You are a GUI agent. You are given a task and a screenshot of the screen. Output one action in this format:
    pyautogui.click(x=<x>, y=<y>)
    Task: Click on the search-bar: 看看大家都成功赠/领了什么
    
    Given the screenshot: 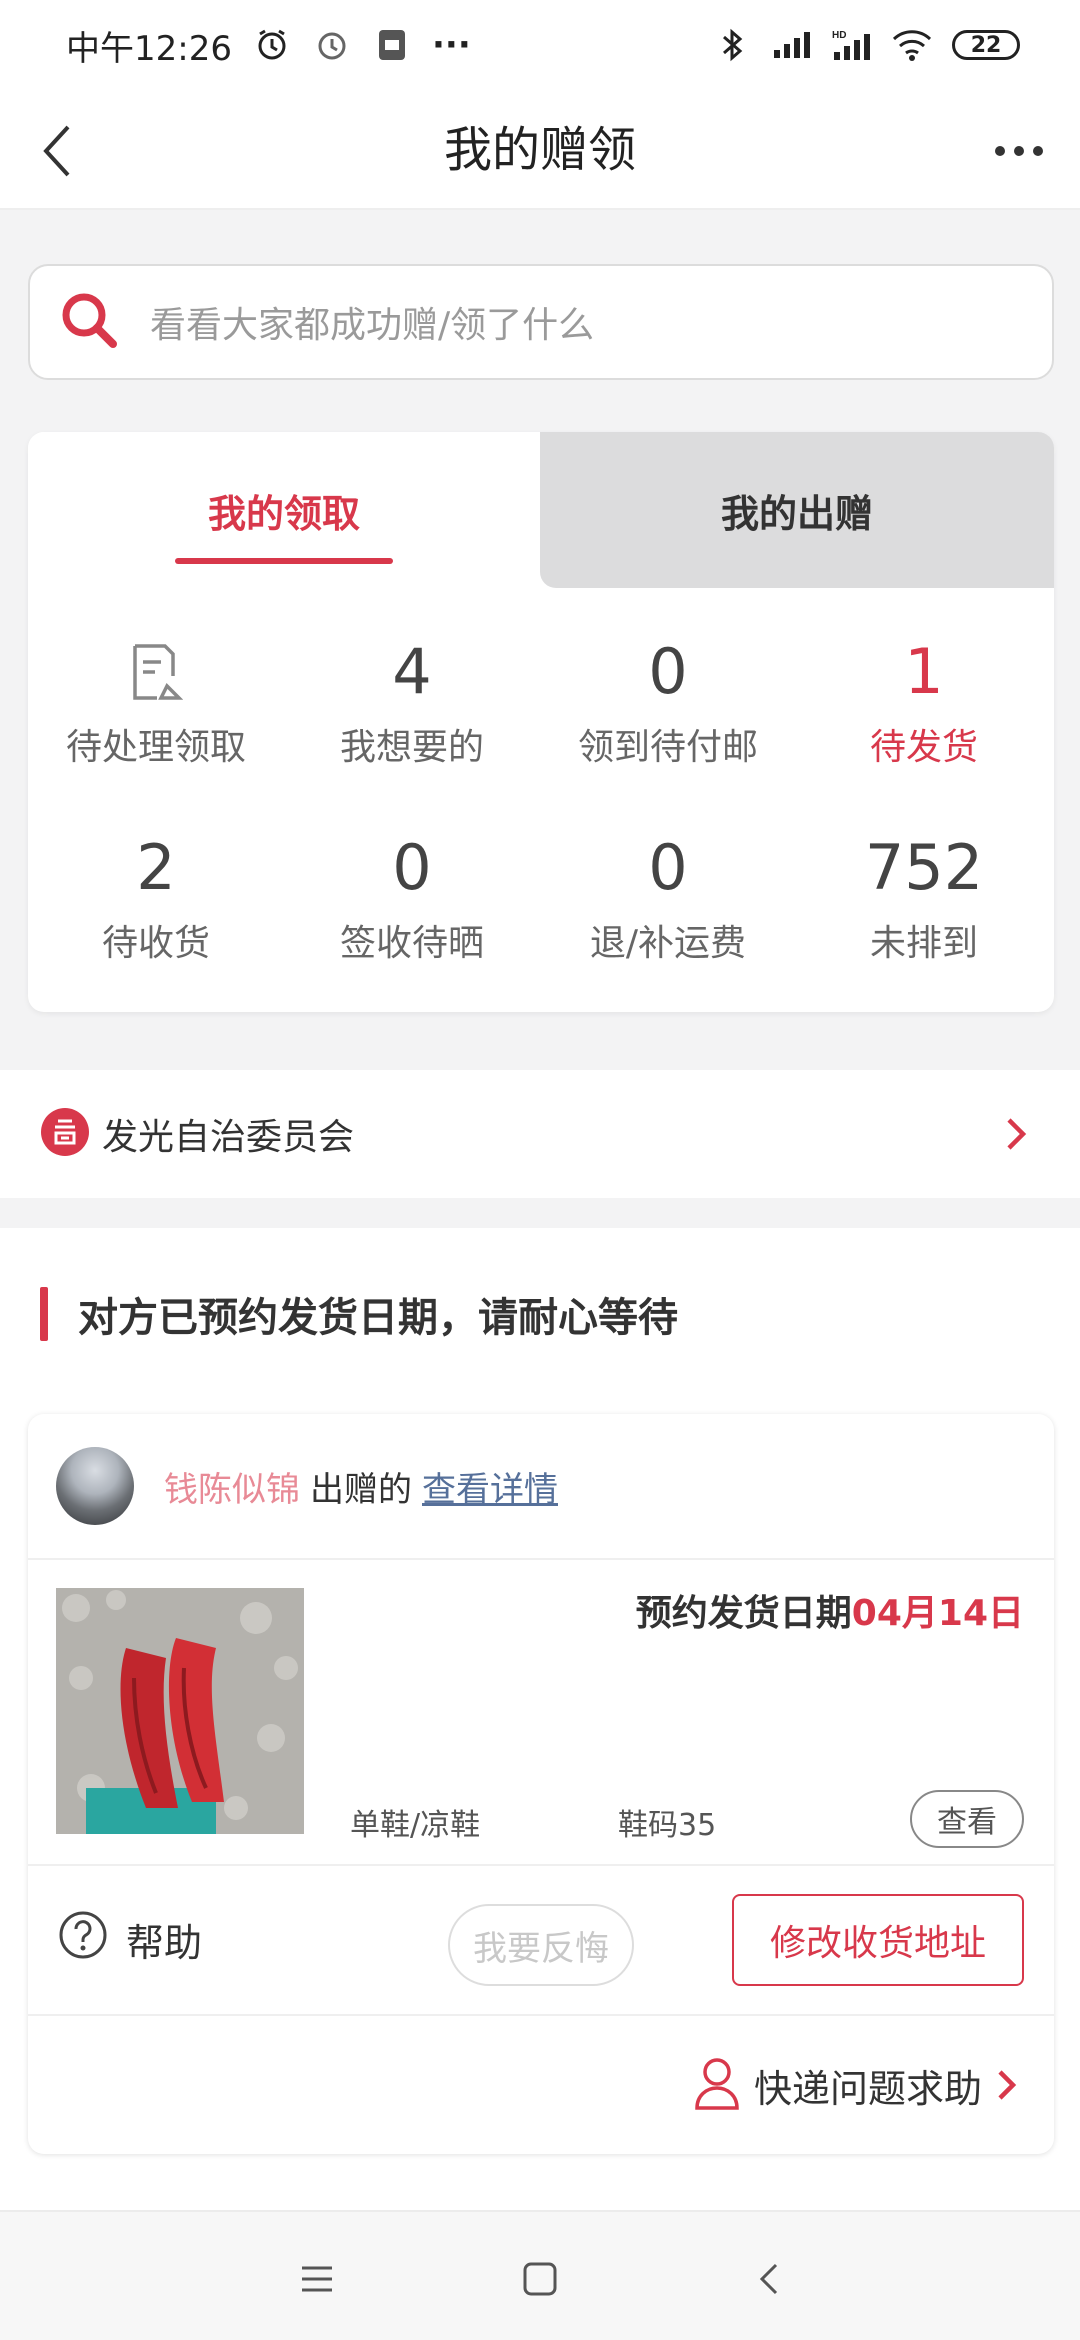 What is the action you would take?
    pyautogui.click(x=541, y=322)
    